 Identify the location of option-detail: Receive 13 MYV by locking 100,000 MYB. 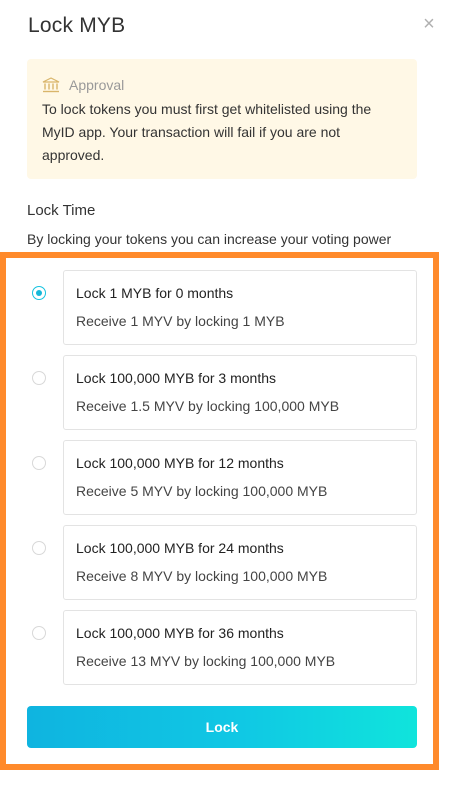
(206, 661).